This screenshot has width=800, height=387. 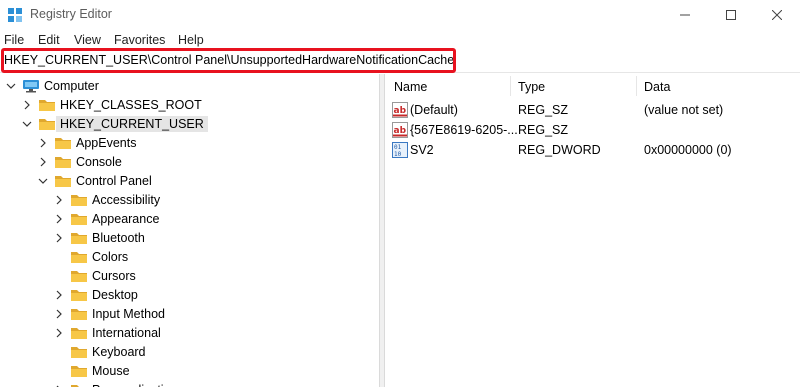 I want to click on minimize-icon, so click(x=685, y=15).